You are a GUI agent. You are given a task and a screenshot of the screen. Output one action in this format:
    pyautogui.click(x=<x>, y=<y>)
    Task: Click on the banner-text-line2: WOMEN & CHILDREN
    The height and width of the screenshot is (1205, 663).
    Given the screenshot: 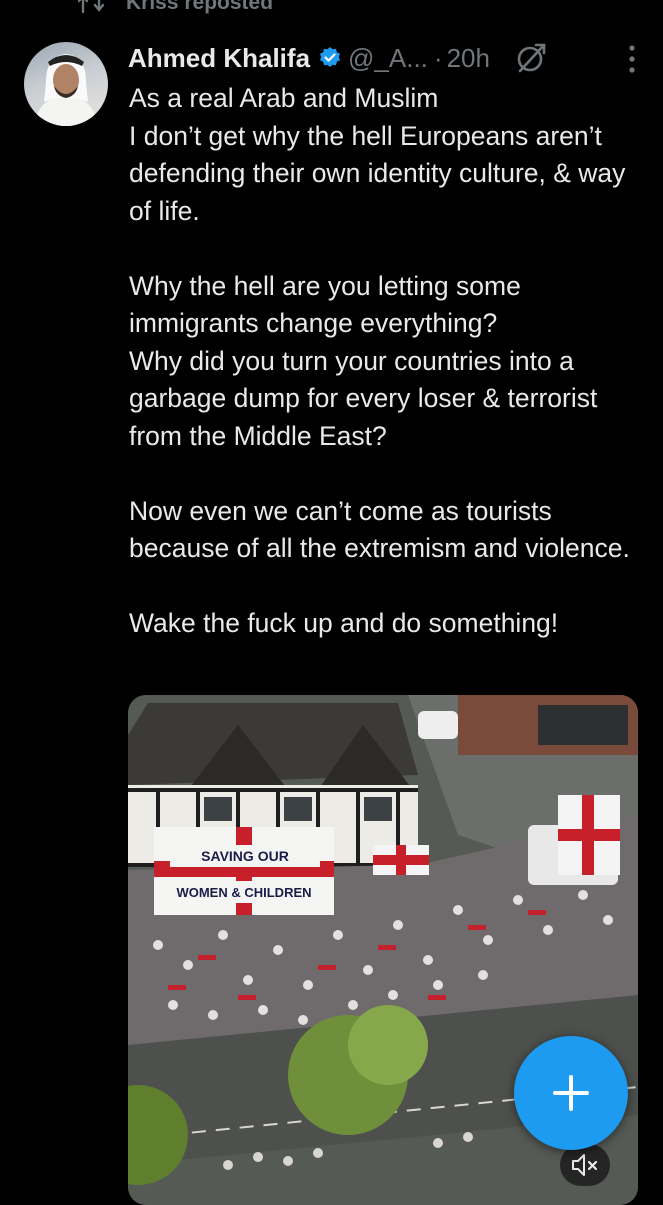 What is the action you would take?
    pyautogui.click(x=243, y=892)
    